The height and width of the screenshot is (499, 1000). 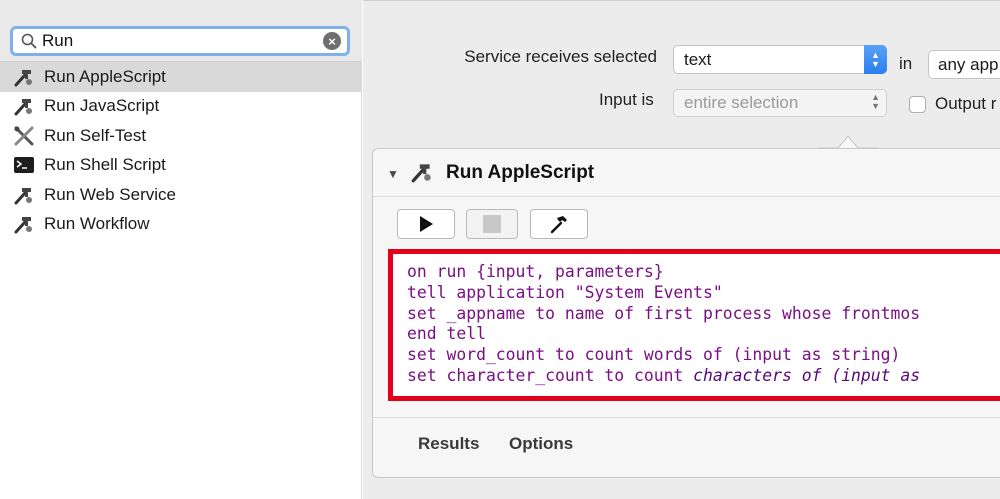 I want to click on list-item-run-self-test: Run Self-Test, so click(x=181, y=136).